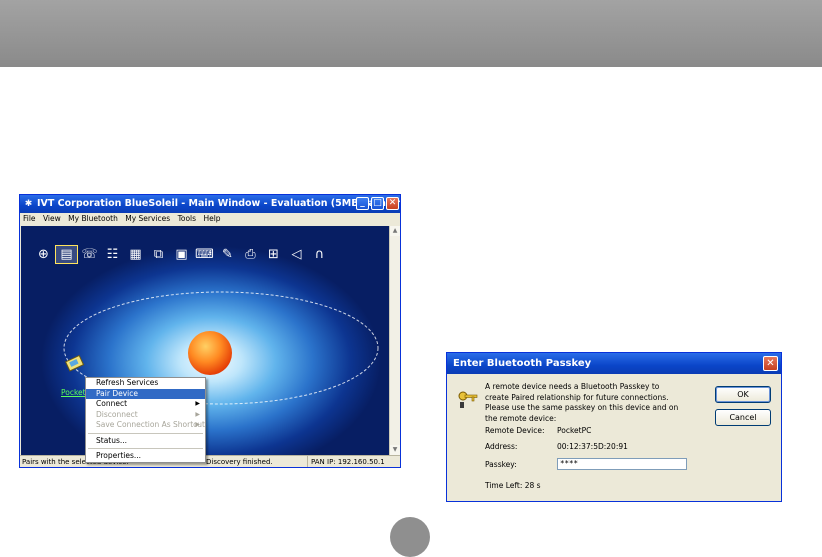 This screenshot has width=822, height=557. What do you see at coordinates (770, 363) in the screenshot?
I see `dialog-close-button: ✕` at bounding box center [770, 363].